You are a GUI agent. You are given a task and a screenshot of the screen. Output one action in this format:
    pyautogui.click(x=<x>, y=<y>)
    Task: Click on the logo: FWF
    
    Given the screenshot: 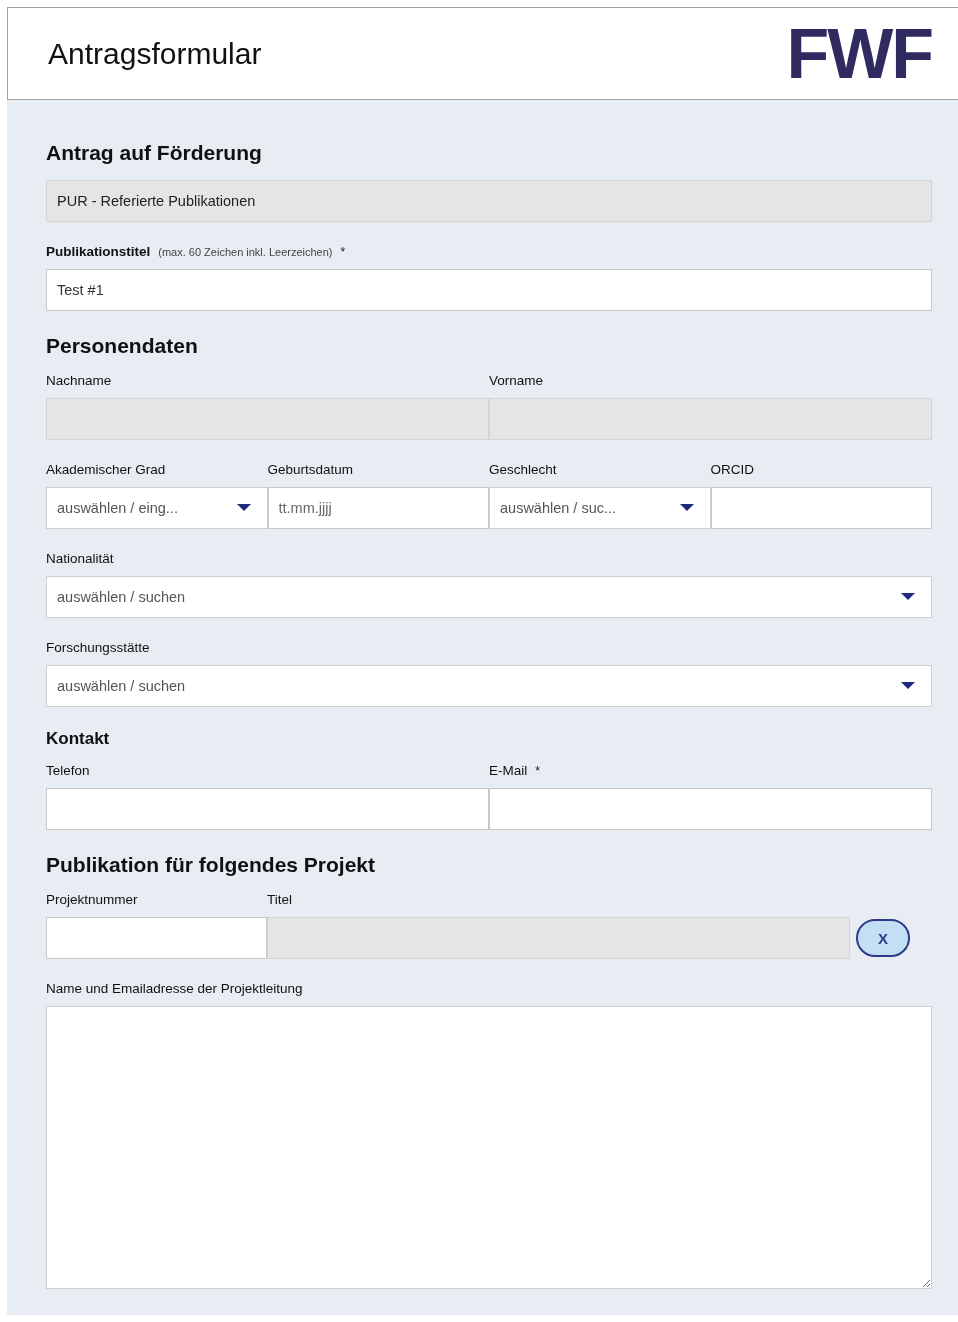 What is the action you would take?
    pyautogui.click(x=859, y=53)
    